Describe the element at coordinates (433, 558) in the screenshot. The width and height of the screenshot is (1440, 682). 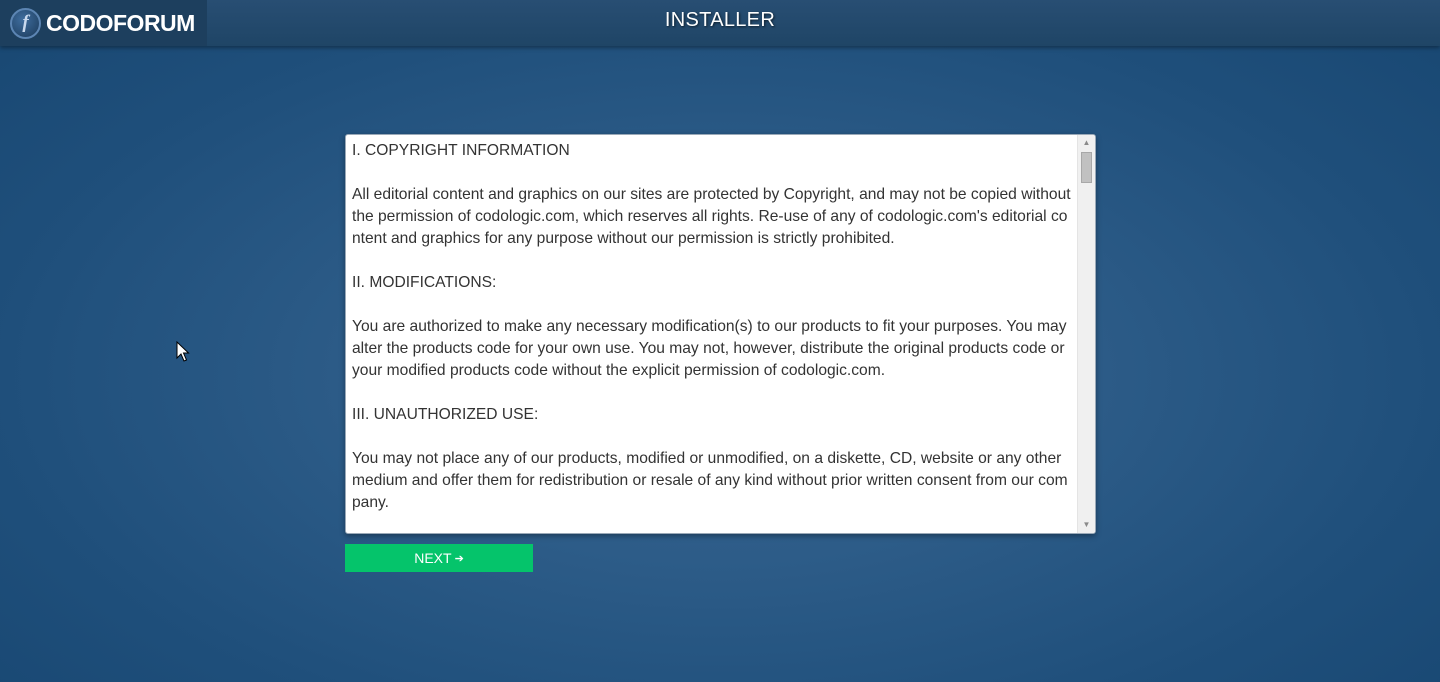
I see `next-button-label: NEXT` at that location.